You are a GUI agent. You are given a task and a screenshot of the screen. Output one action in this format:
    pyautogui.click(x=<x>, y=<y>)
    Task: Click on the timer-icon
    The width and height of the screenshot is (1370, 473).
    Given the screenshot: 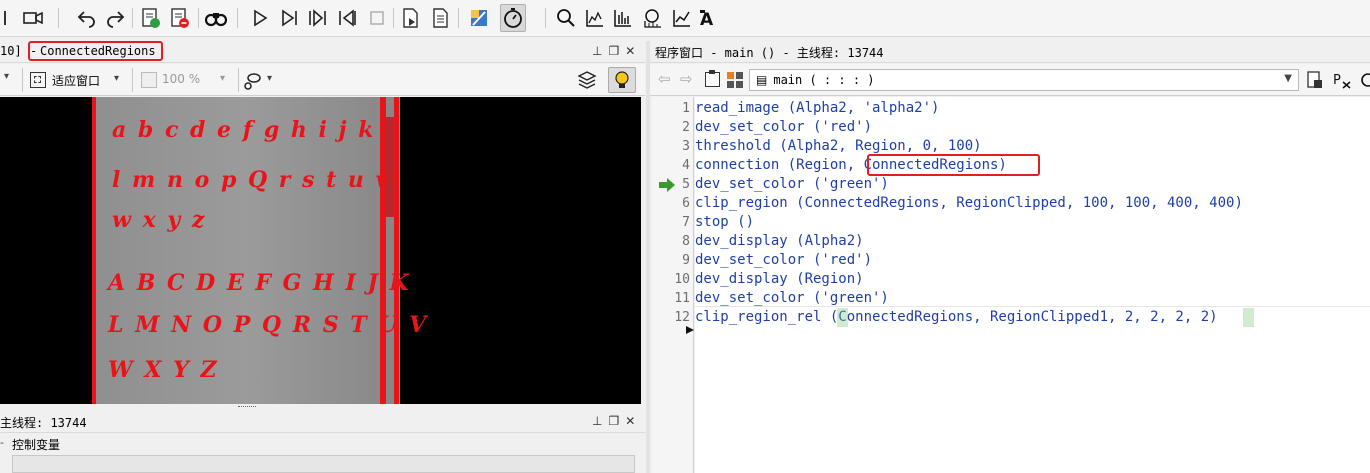 What is the action you would take?
    pyautogui.click(x=513, y=18)
    